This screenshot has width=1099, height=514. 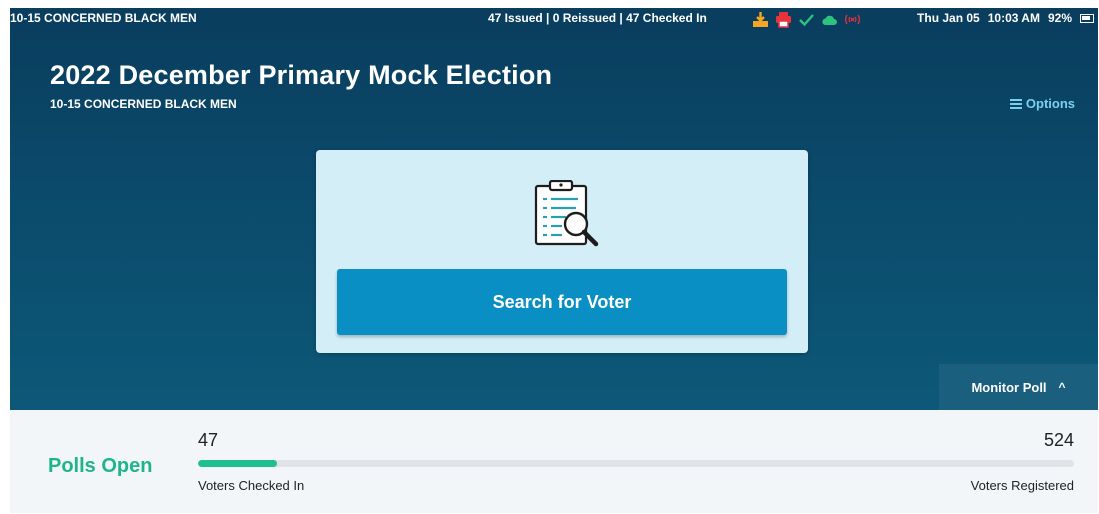 What do you see at coordinates (636, 463) in the screenshot?
I see `checkin-progress-bar` at bounding box center [636, 463].